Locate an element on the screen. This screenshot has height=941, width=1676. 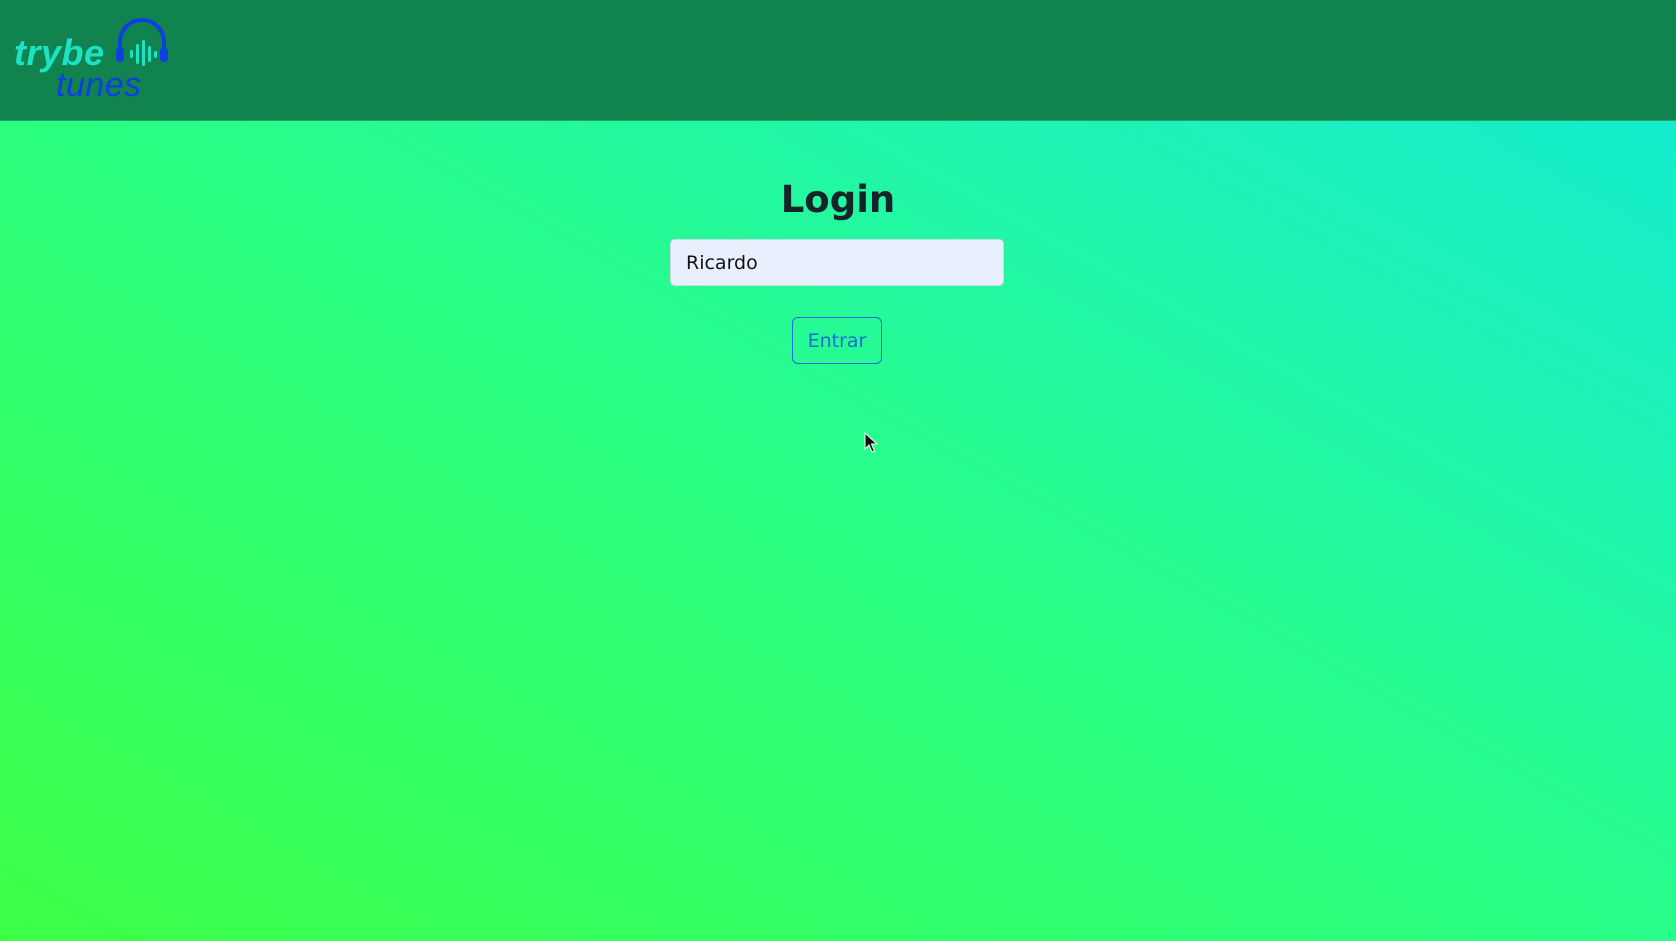
trybe-tunes-logo: trybe tunes is located at coordinates (94, 58).